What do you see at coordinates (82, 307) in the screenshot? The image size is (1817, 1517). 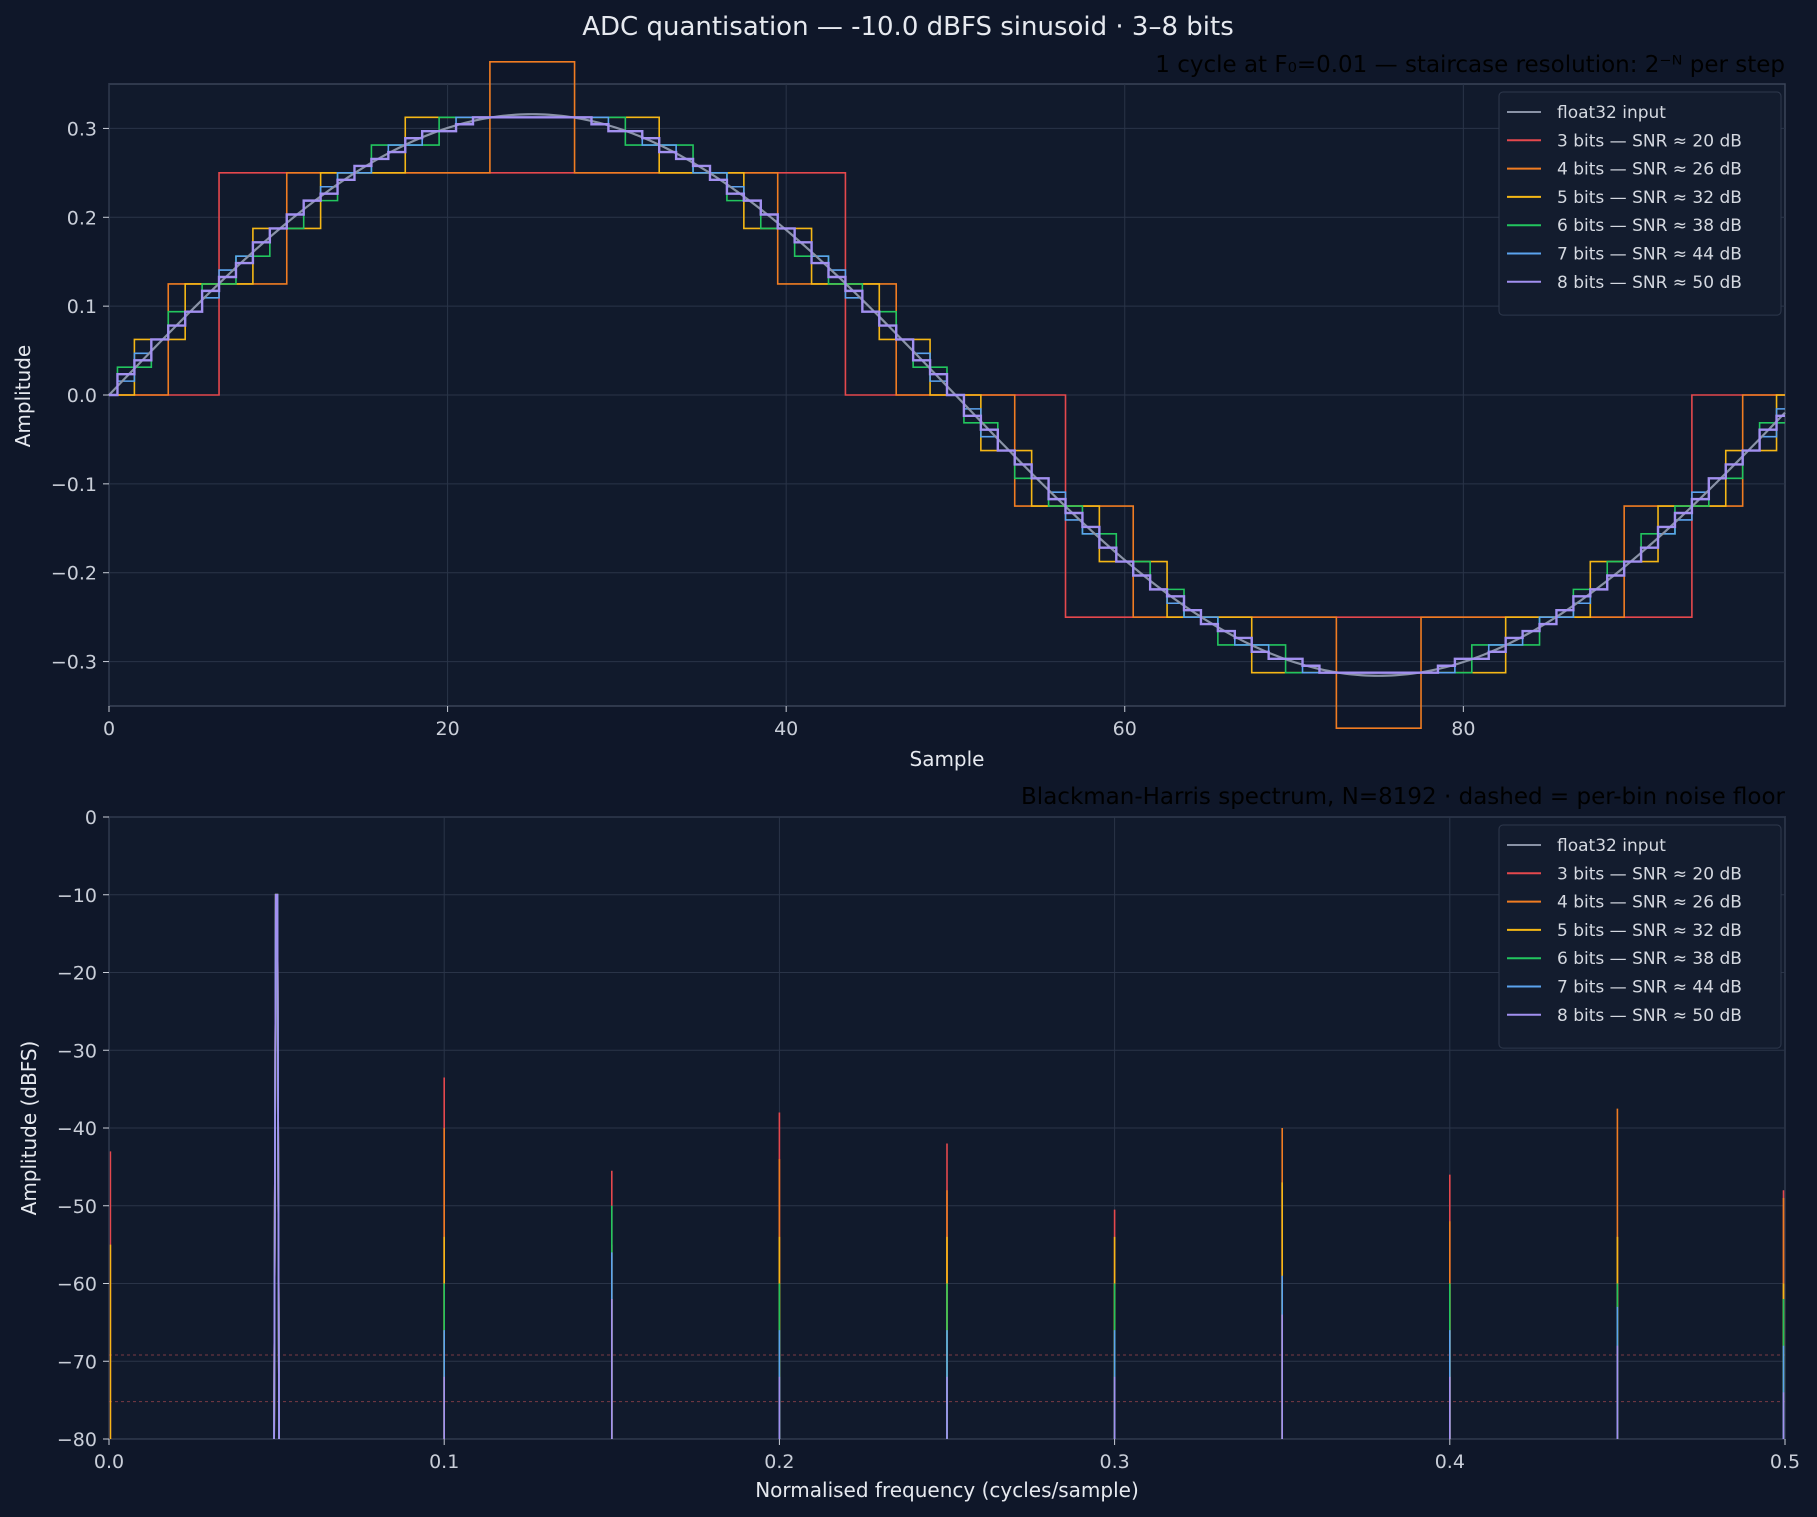 I see `y-tick-label: 0.1` at bounding box center [82, 307].